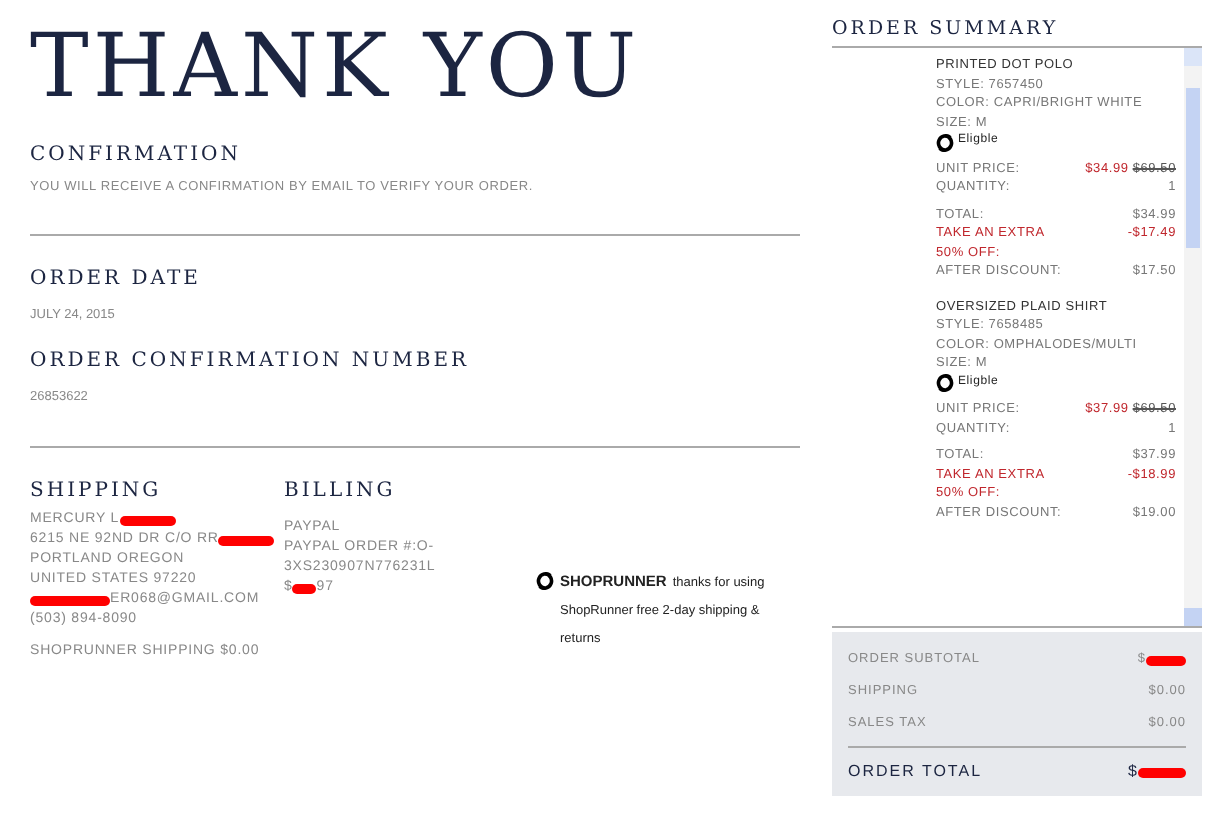 This screenshot has width=1216, height=824. What do you see at coordinates (116, 279) in the screenshot?
I see `section-title: ORDER DATE` at bounding box center [116, 279].